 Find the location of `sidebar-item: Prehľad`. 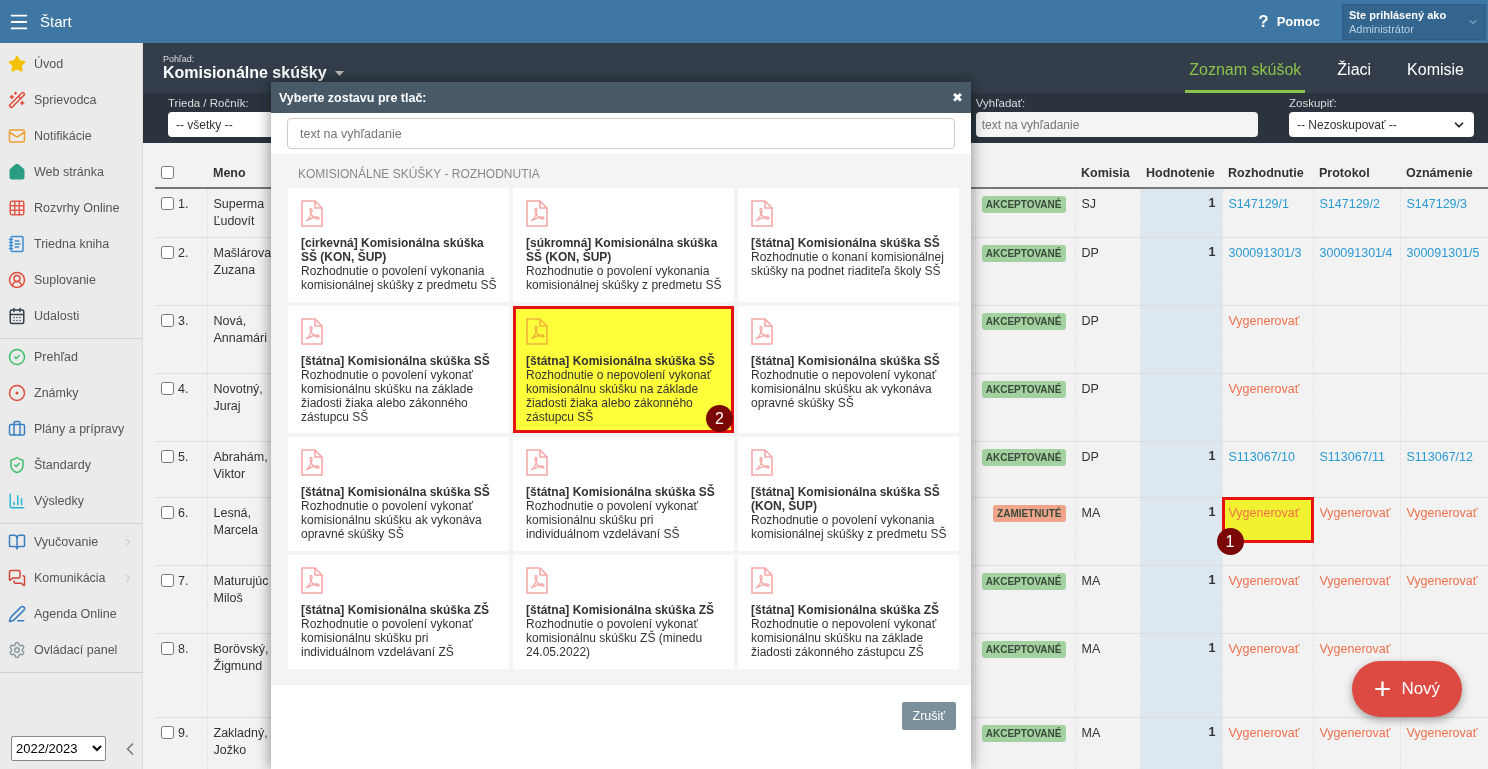

sidebar-item: Prehľad is located at coordinates (71, 357).